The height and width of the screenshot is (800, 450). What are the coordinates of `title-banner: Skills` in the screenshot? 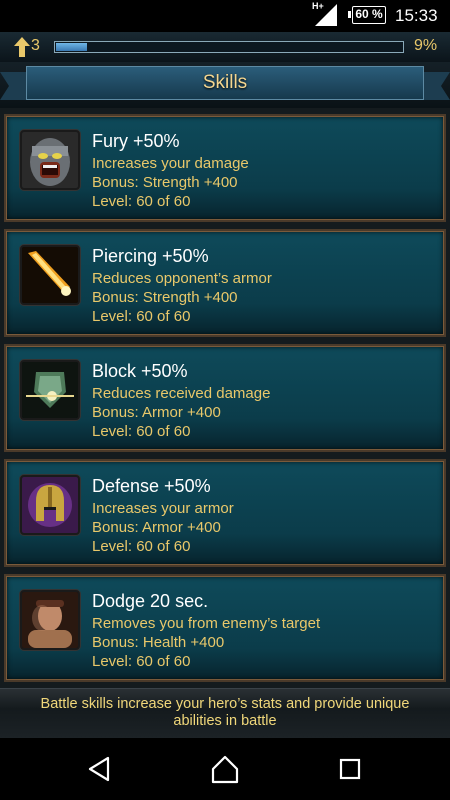 It's located at (225, 83).